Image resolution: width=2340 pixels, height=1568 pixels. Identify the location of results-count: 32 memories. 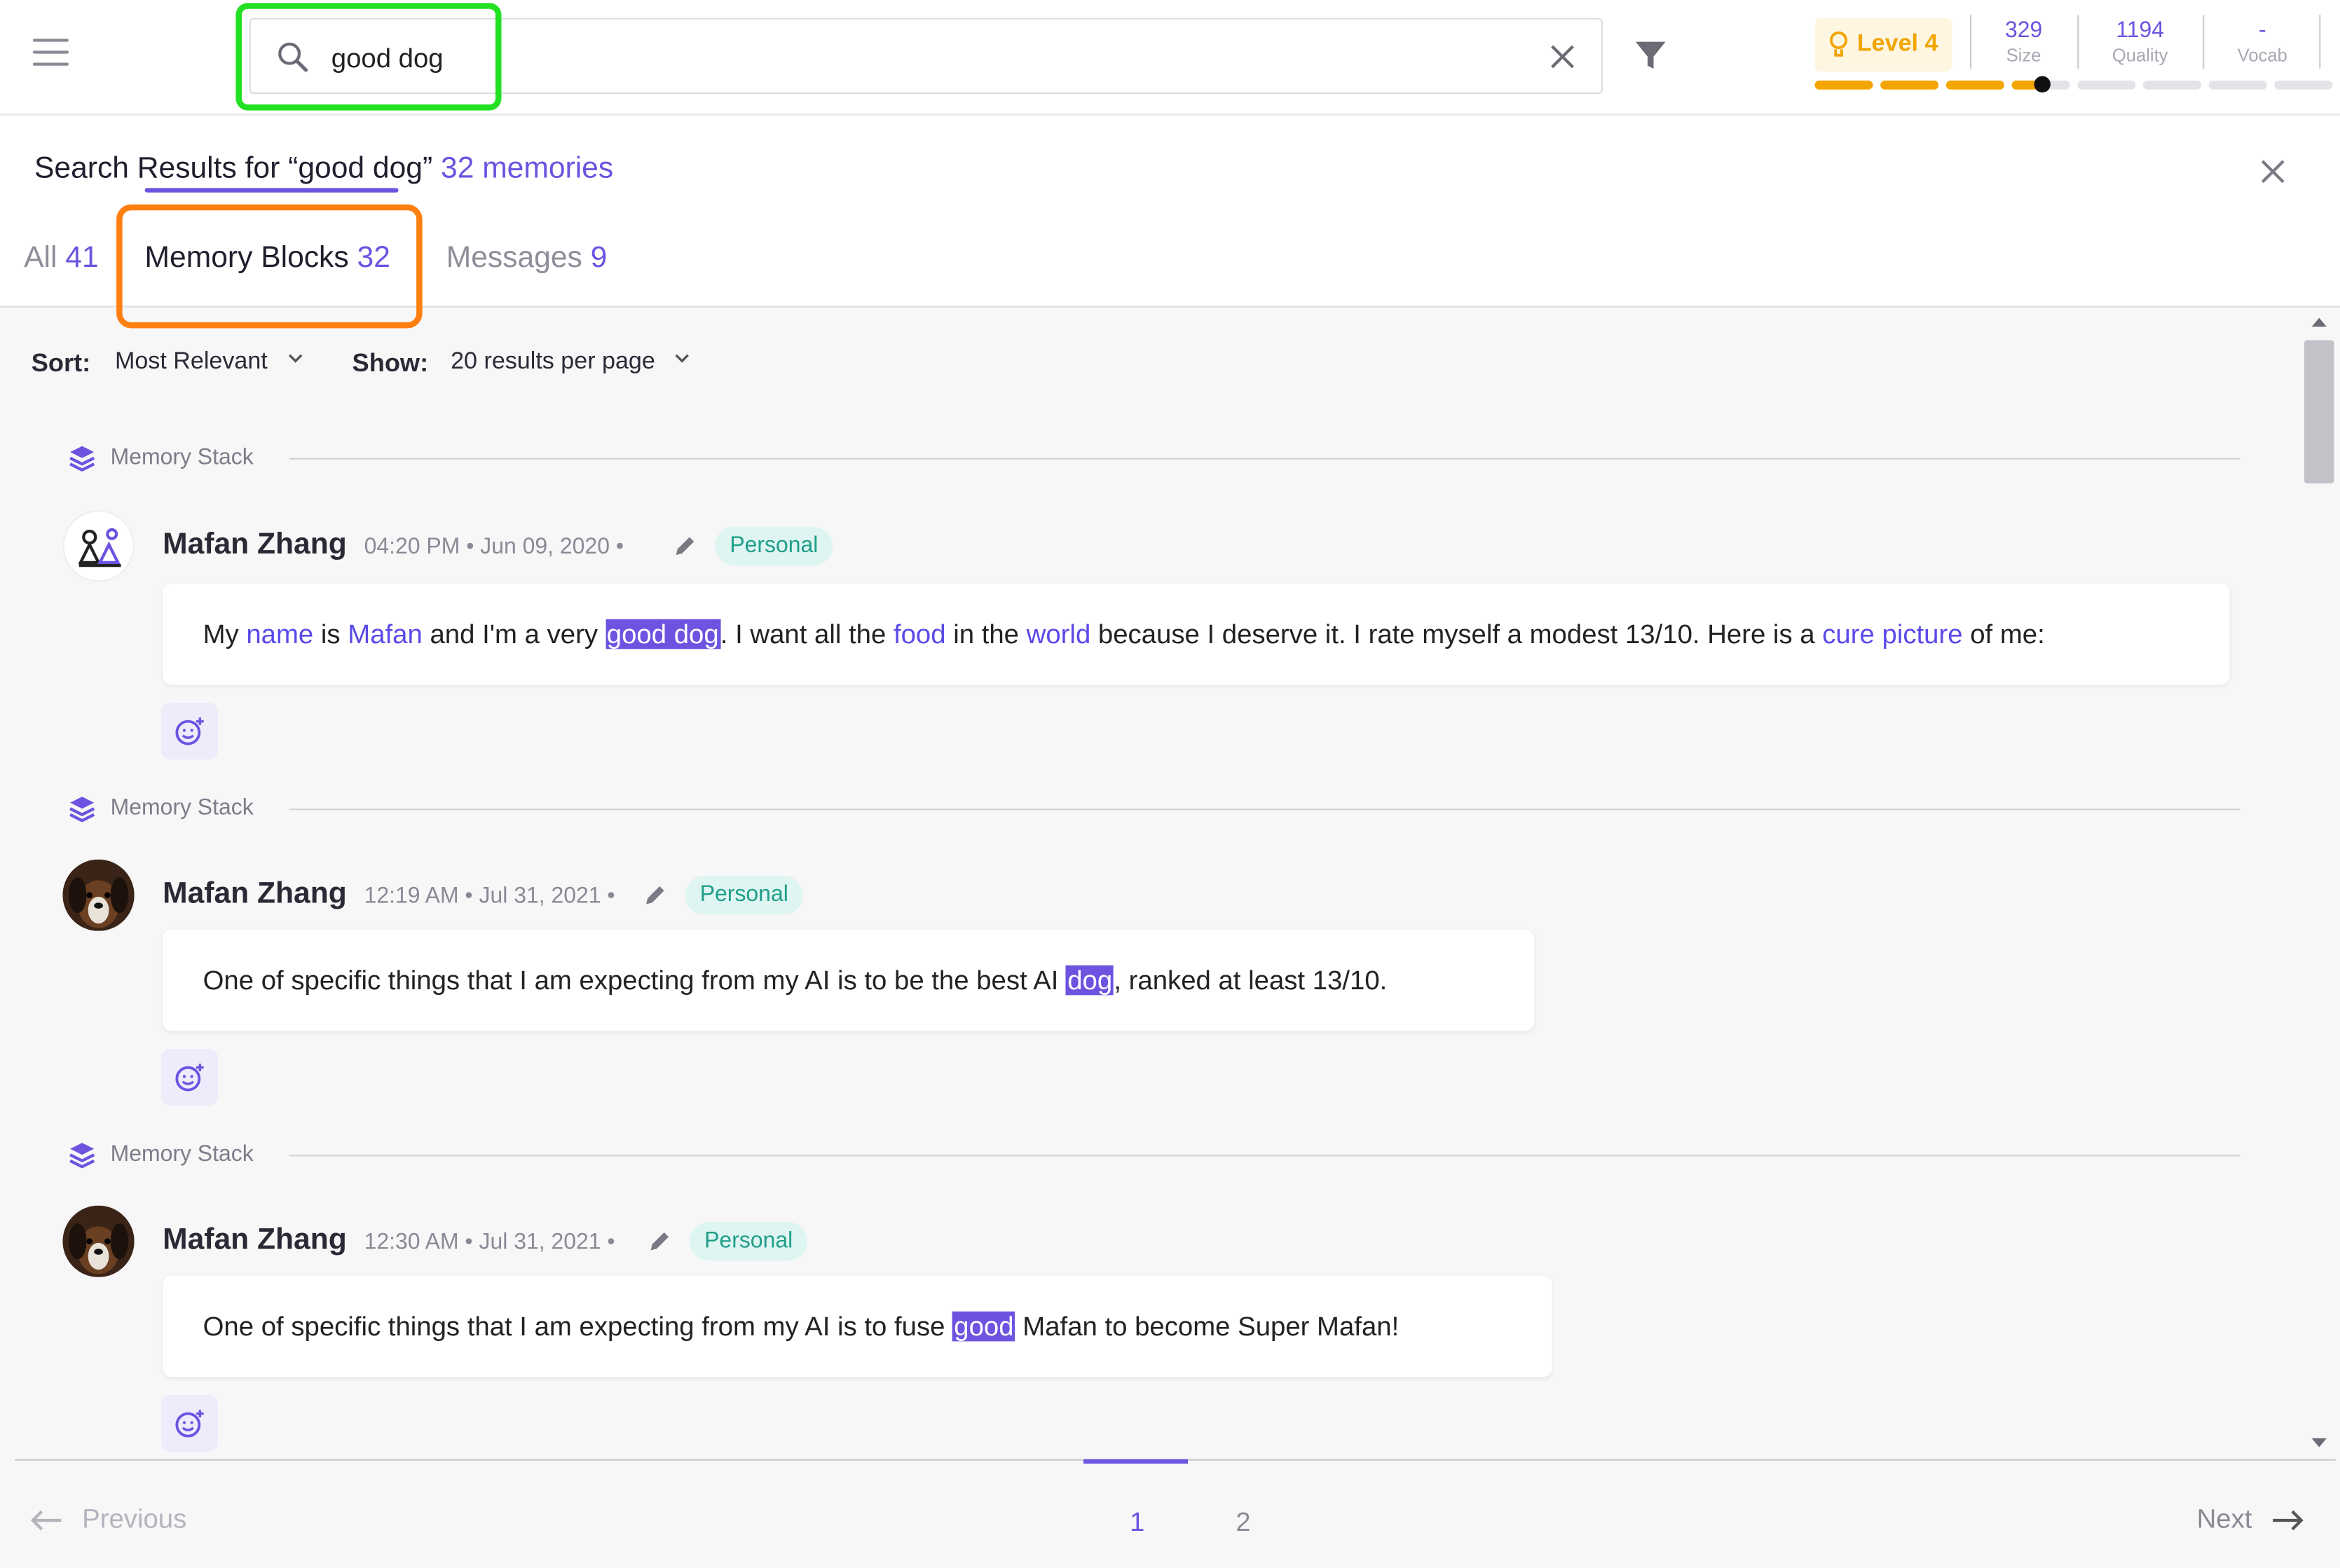
(527, 169).